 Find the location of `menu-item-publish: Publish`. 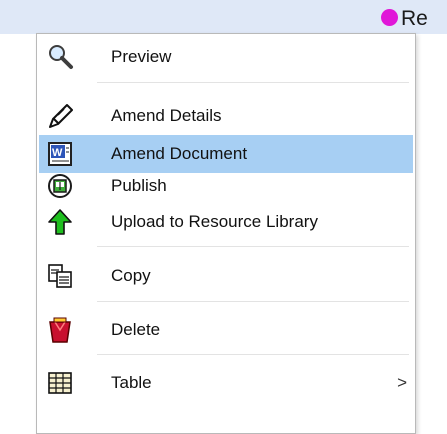

menu-item-publish: Publish is located at coordinates (226, 186).